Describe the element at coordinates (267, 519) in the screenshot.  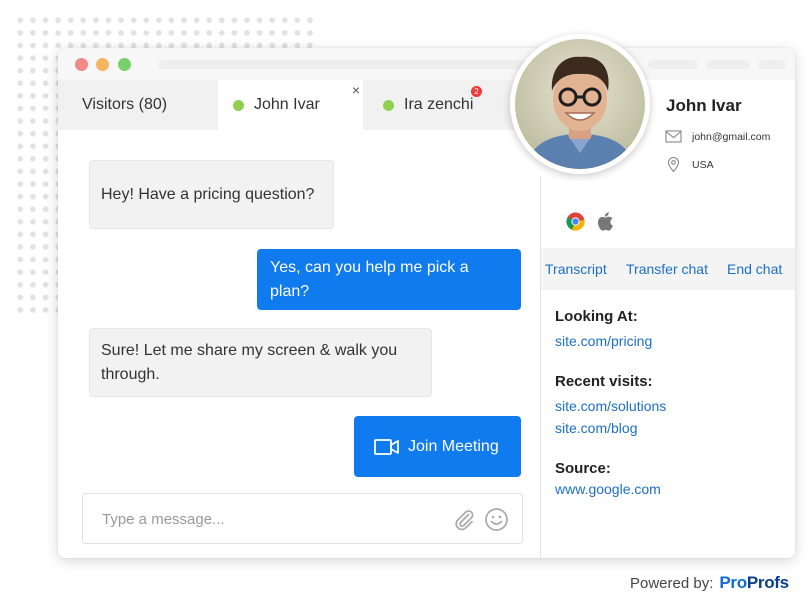
I see `message-input` at that location.